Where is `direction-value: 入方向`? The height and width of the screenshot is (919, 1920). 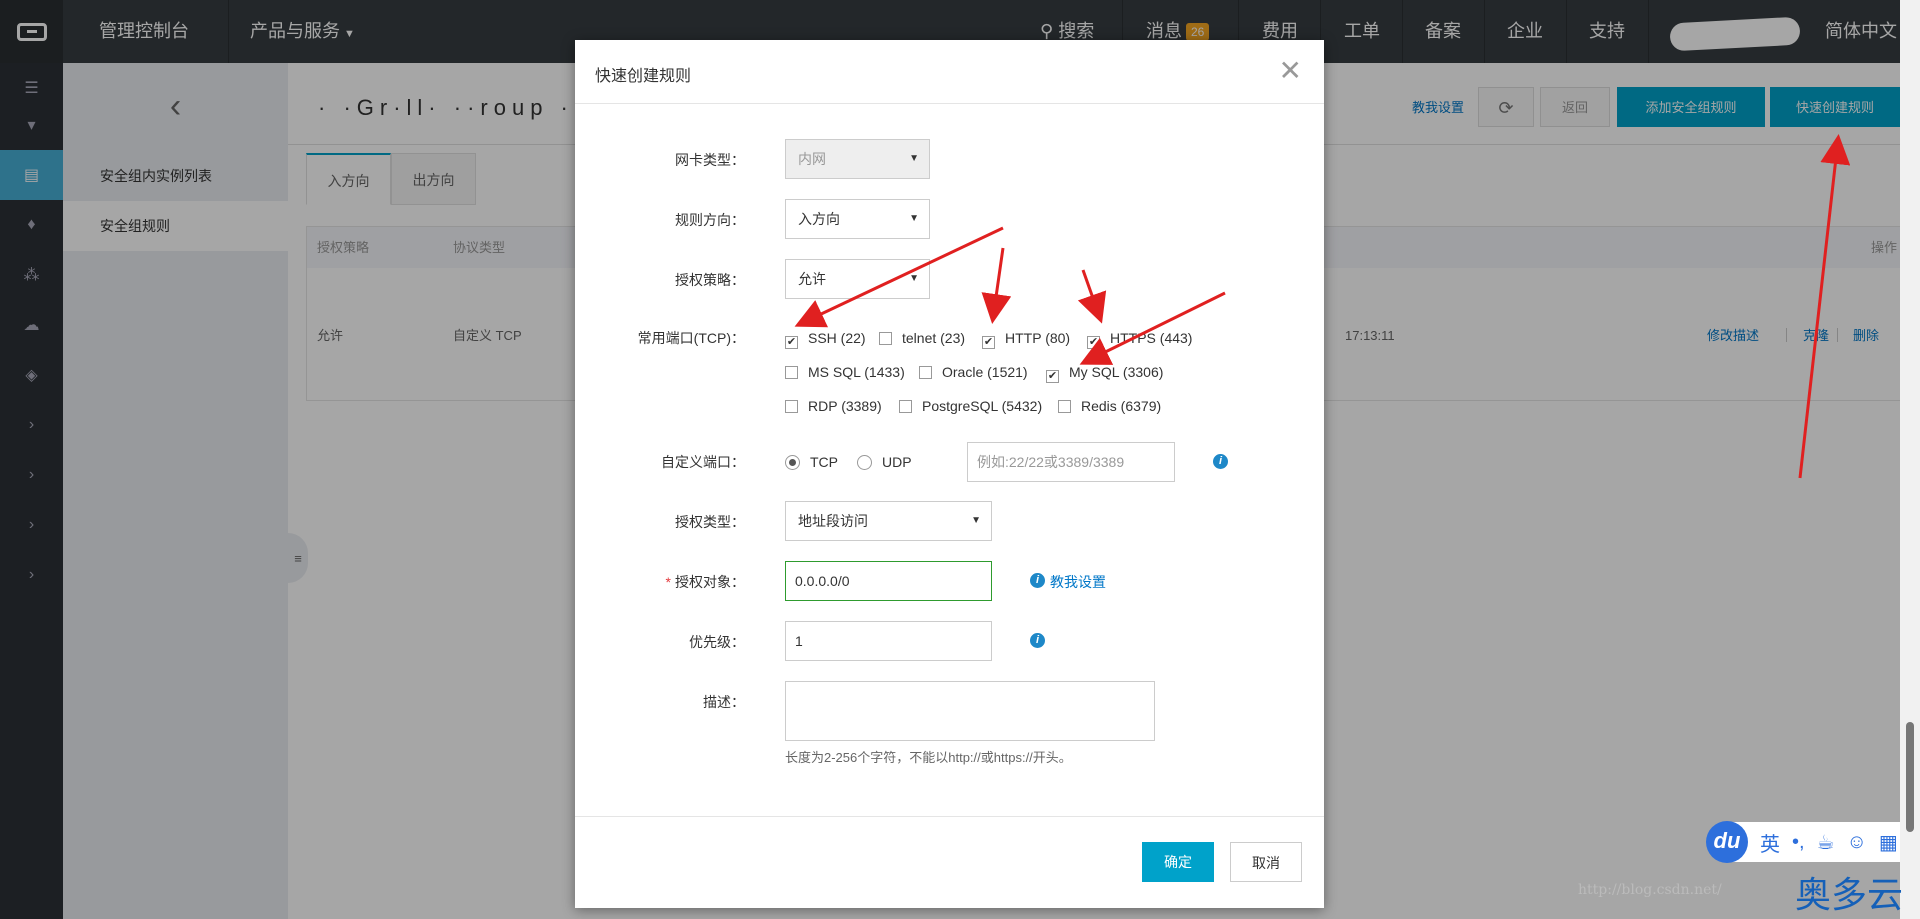 direction-value: 入方向 is located at coordinates (819, 219).